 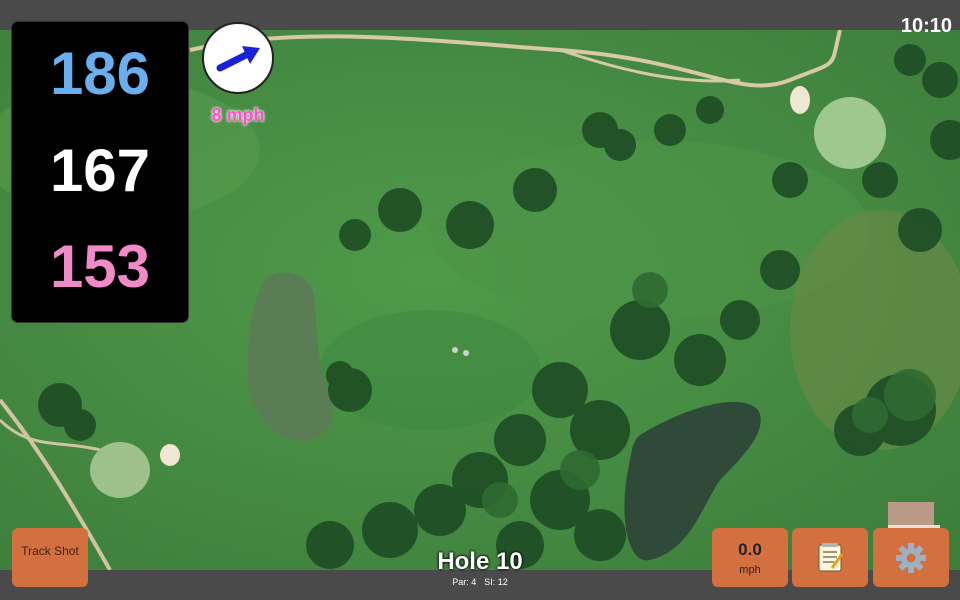 What do you see at coordinates (750, 570) in the screenshot?
I see `wind-button-unit: mph` at bounding box center [750, 570].